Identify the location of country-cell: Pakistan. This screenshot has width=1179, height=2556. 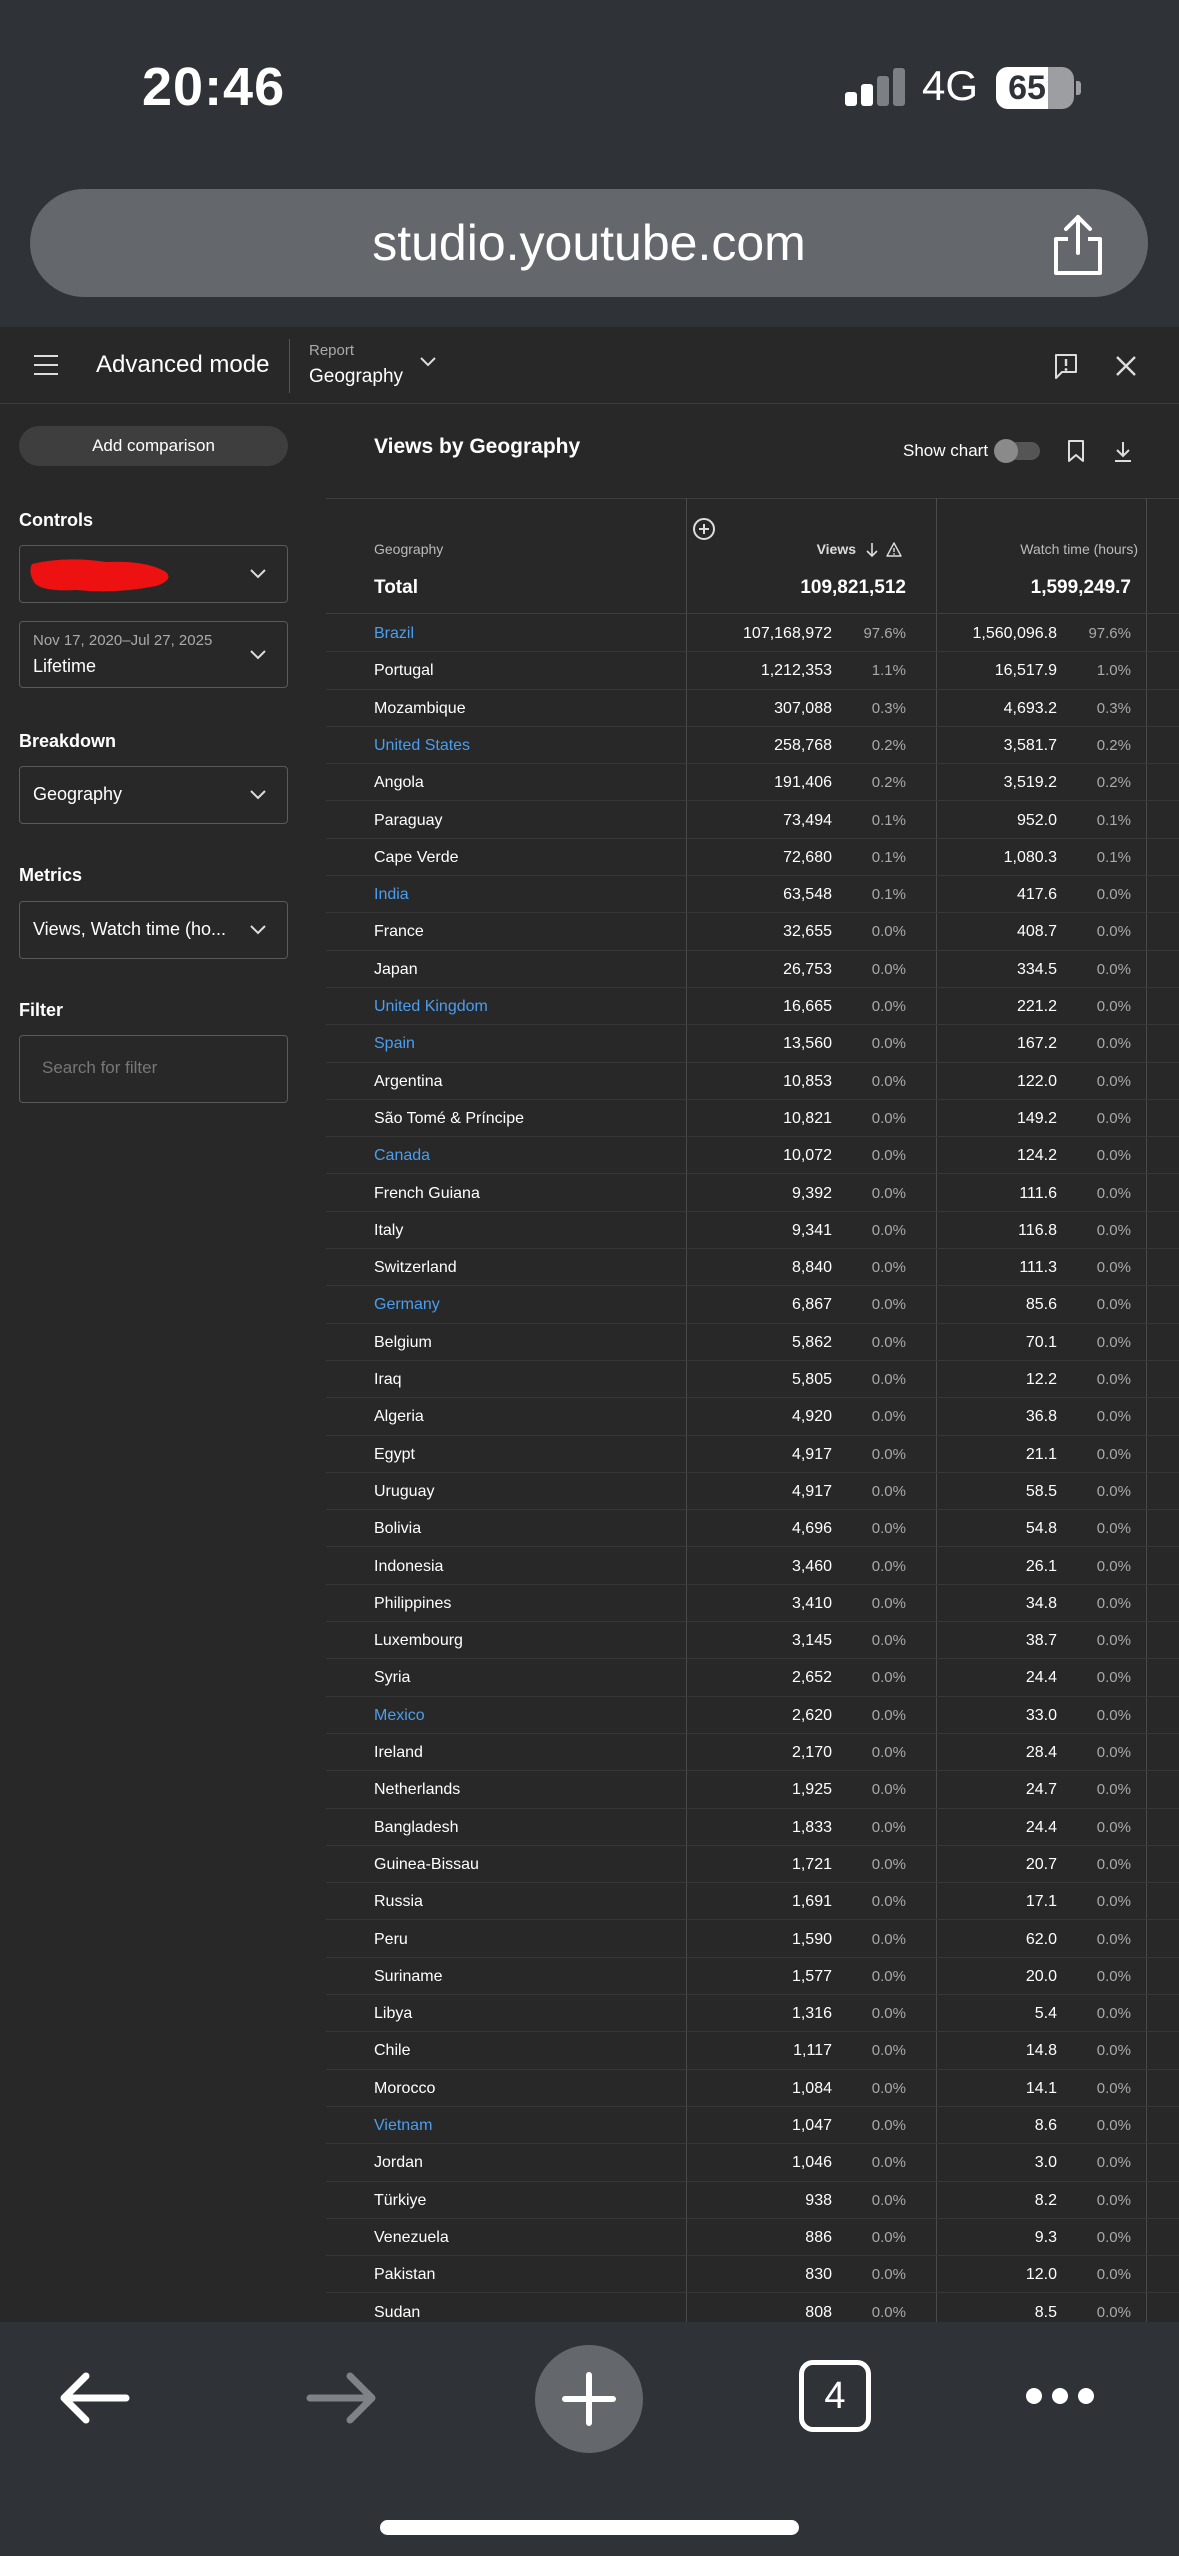
(405, 2275).